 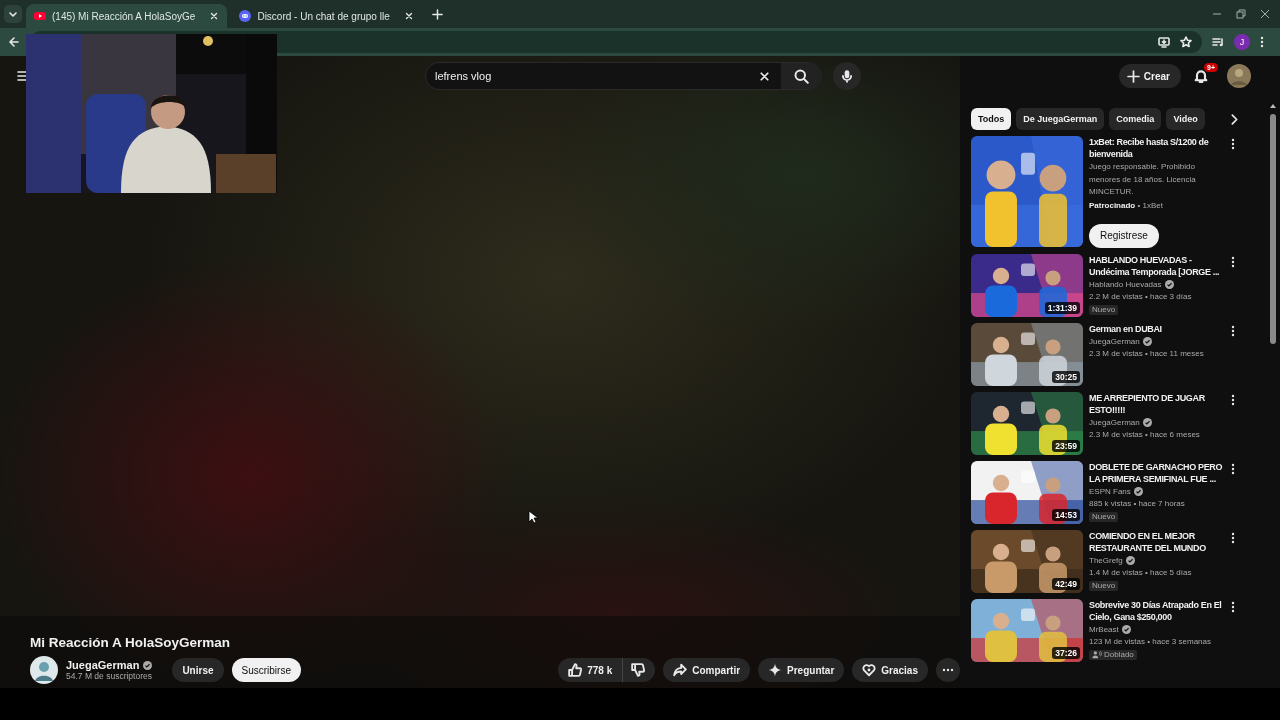 What do you see at coordinates (1241, 14) in the screenshot?
I see `restore-icon` at bounding box center [1241, 14].